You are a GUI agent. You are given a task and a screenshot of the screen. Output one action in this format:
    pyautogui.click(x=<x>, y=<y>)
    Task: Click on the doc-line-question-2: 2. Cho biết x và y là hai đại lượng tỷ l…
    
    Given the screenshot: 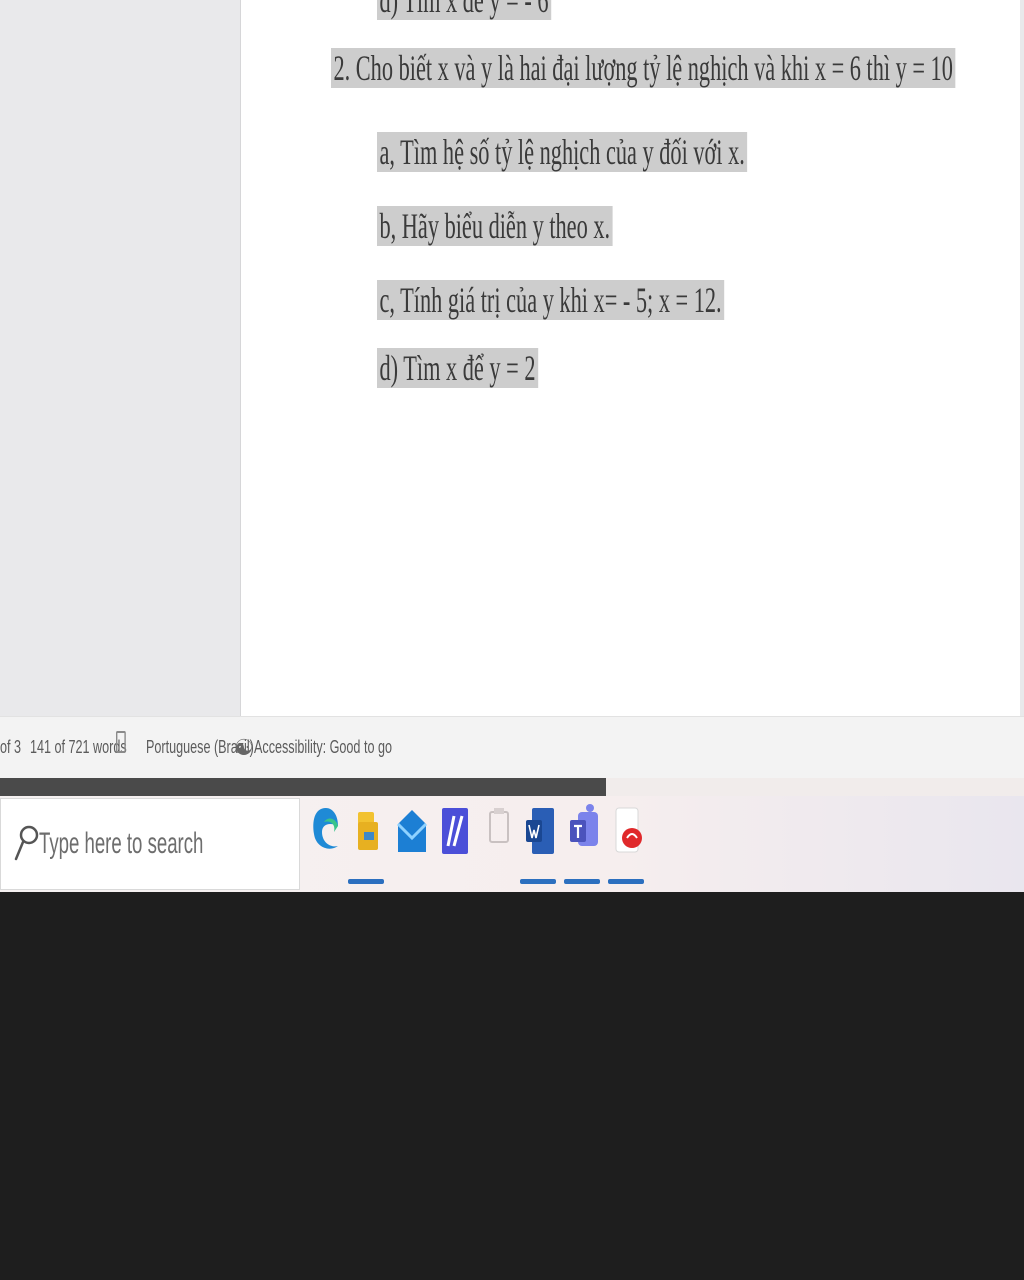 What is the action you would take?
    pyautogui.click(x=643, y=68)
    